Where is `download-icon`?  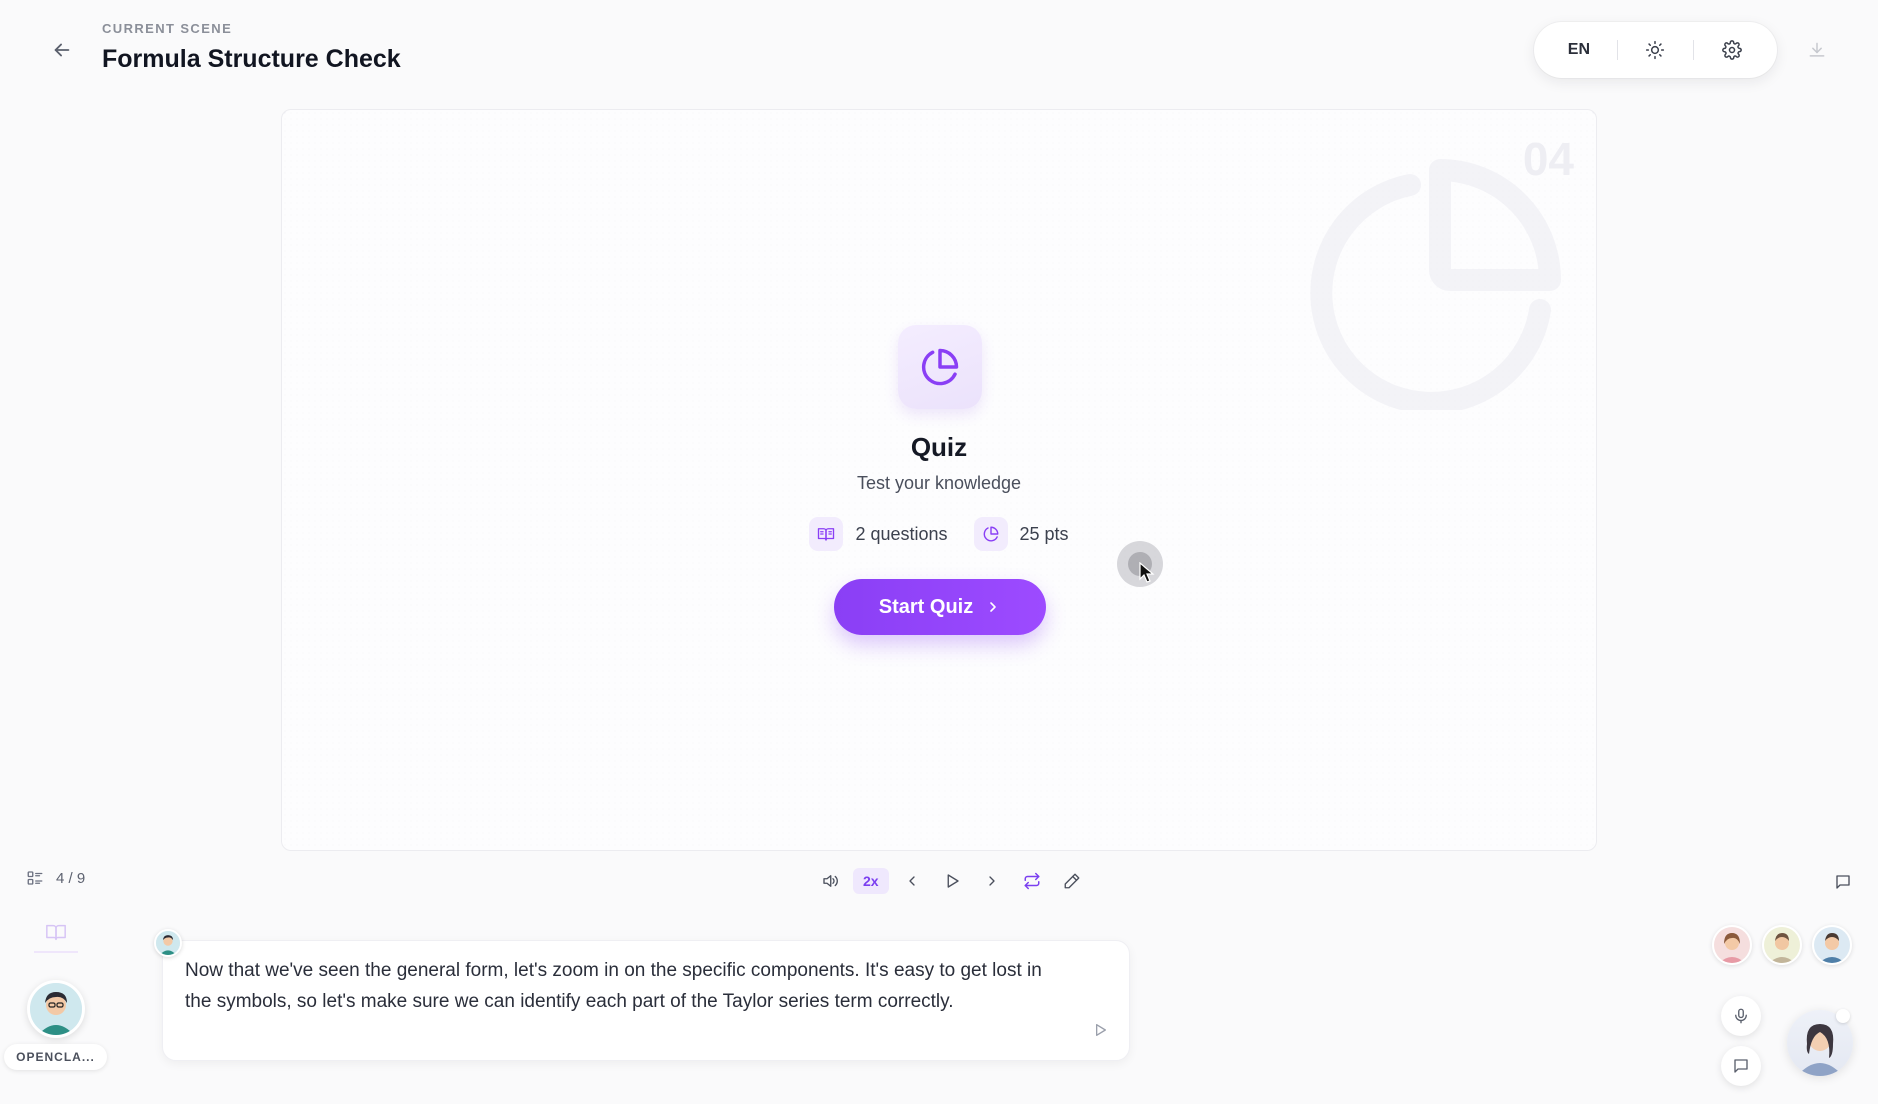
download-icon is located at coordinates (1817, 50).